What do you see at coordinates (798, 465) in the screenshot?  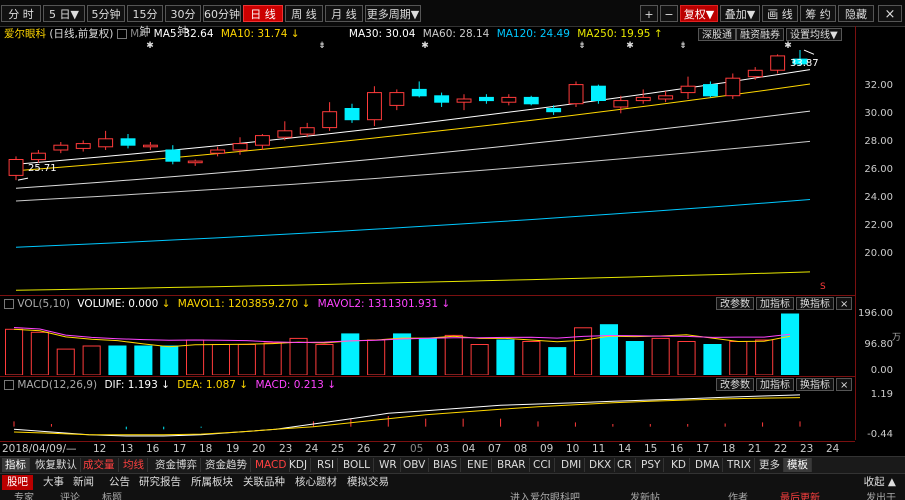 I see `indicator-tab: 模板` at bounding box center [798, 465].